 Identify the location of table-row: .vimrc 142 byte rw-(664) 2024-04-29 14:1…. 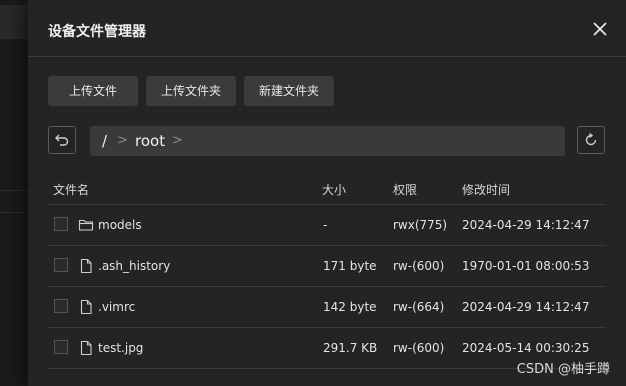
(327, 307).